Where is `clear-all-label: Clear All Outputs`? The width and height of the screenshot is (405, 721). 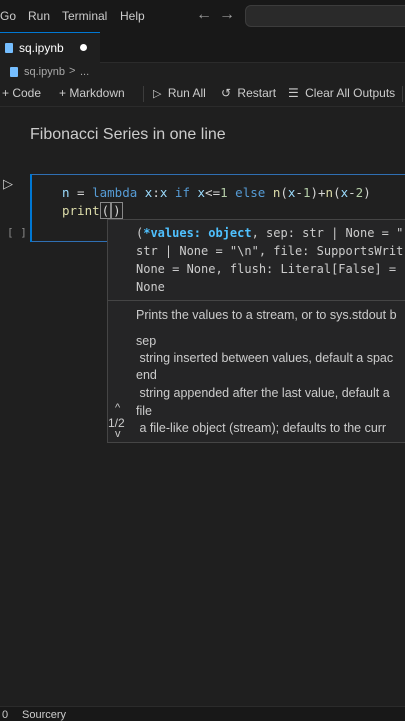 clear-all-label: Clear All Outputs is located at coordinates (350, 93).